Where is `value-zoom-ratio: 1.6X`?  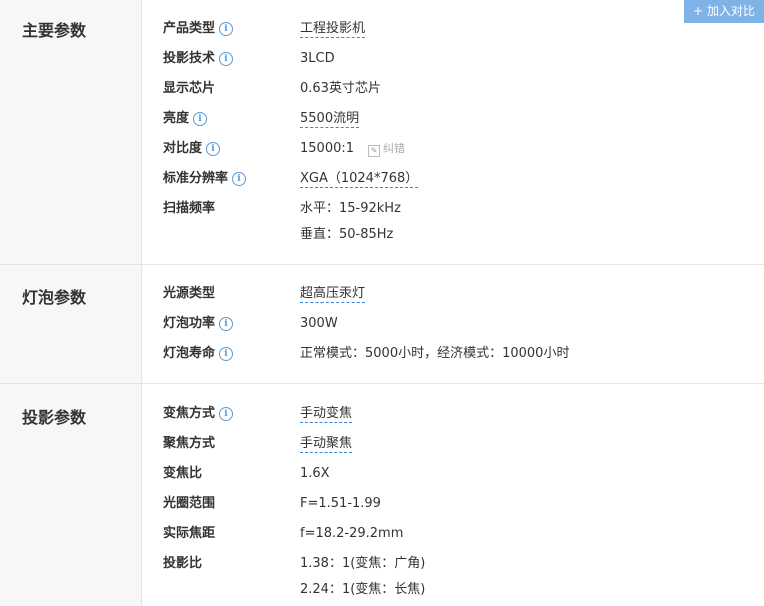
value-zoom-ratio: 1.6X is located at coordinates (315, 473).